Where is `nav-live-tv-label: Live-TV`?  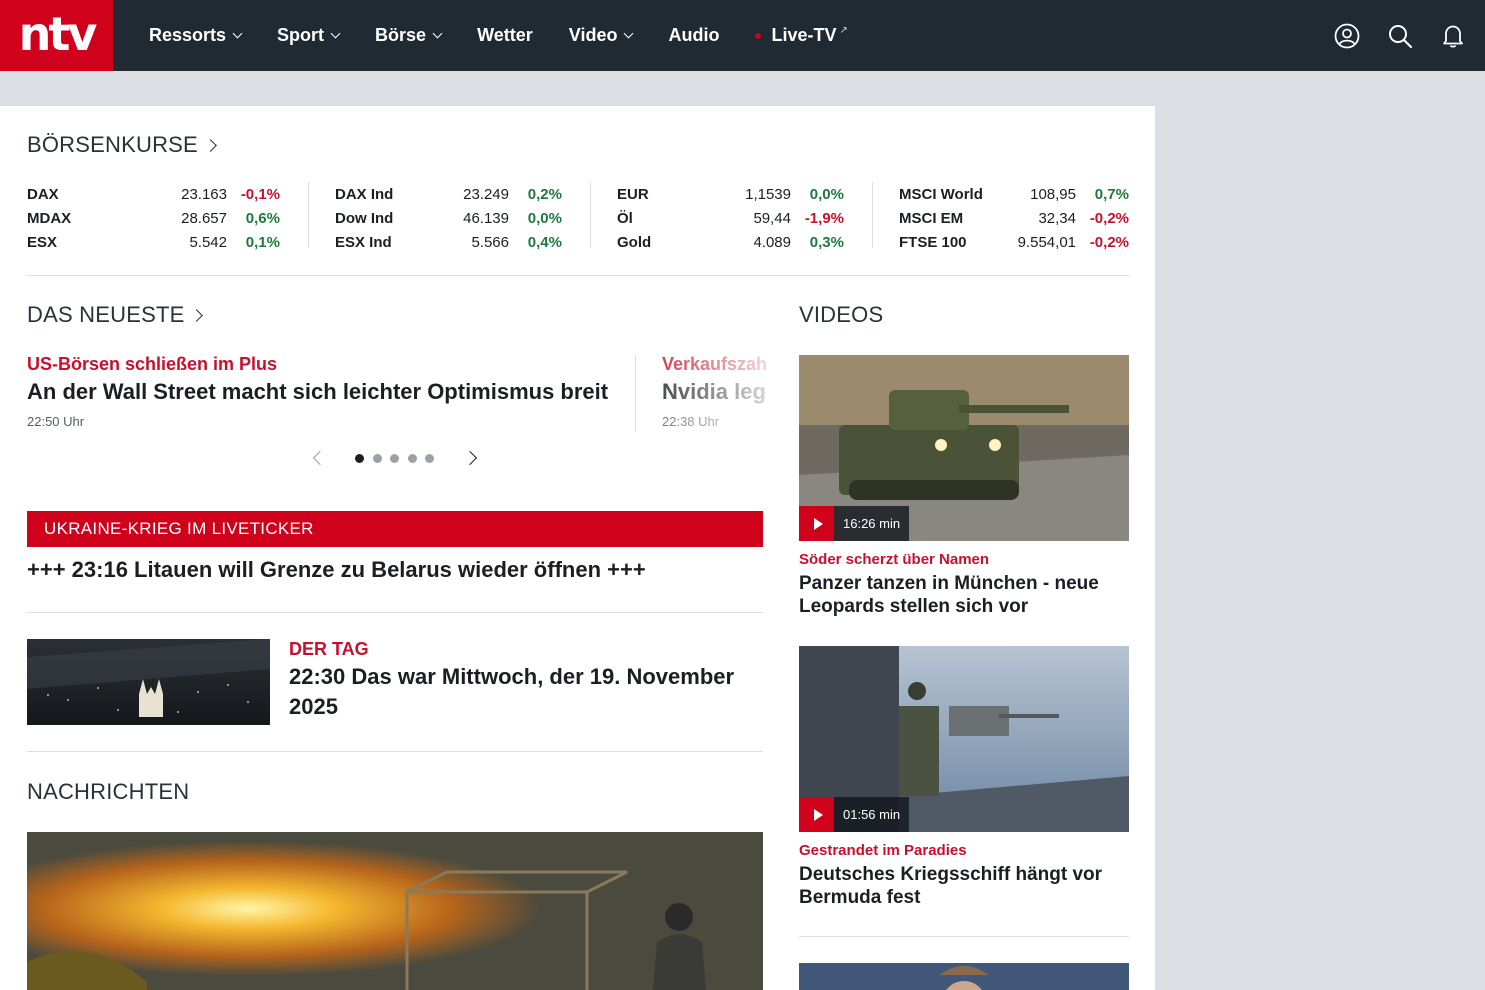
nav-live-tv-label: Live-TV is located at coordinates (804, 35).